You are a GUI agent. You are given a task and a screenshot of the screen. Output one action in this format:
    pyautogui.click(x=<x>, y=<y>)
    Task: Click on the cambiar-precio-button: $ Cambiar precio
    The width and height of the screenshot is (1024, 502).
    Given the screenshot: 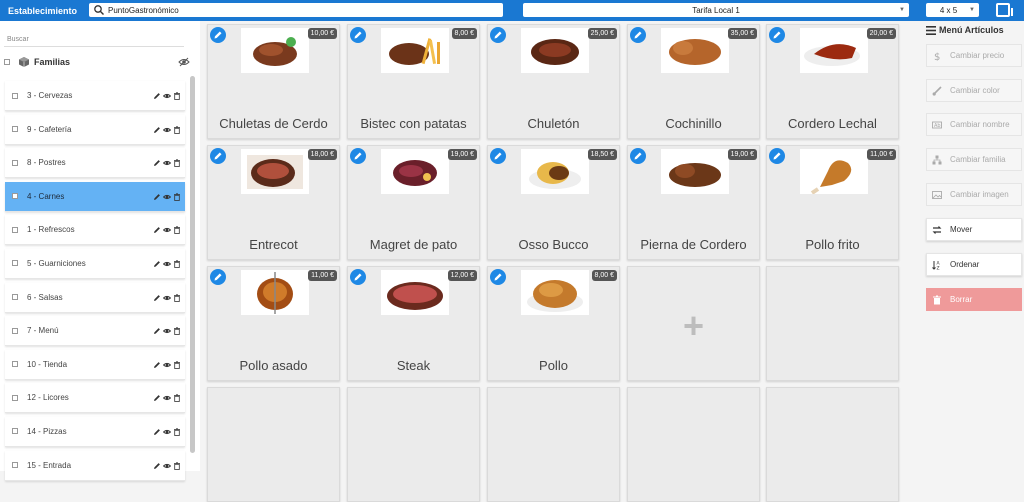 What is the action you would take?
    pyautogui.click(x=974, y=55)
    